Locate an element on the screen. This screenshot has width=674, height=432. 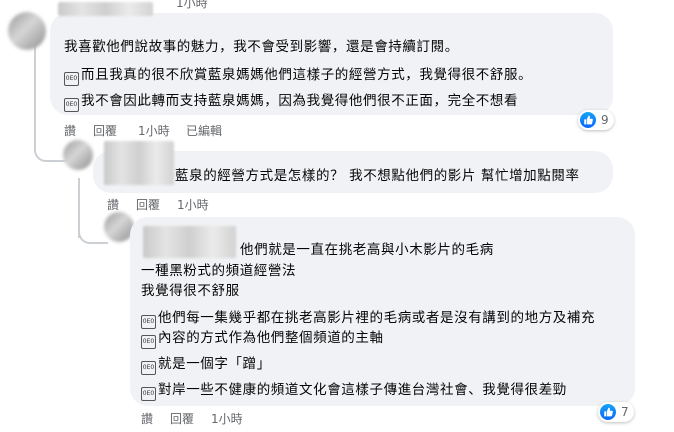
reaction-count: 9 is located at coordinates (605, 120).